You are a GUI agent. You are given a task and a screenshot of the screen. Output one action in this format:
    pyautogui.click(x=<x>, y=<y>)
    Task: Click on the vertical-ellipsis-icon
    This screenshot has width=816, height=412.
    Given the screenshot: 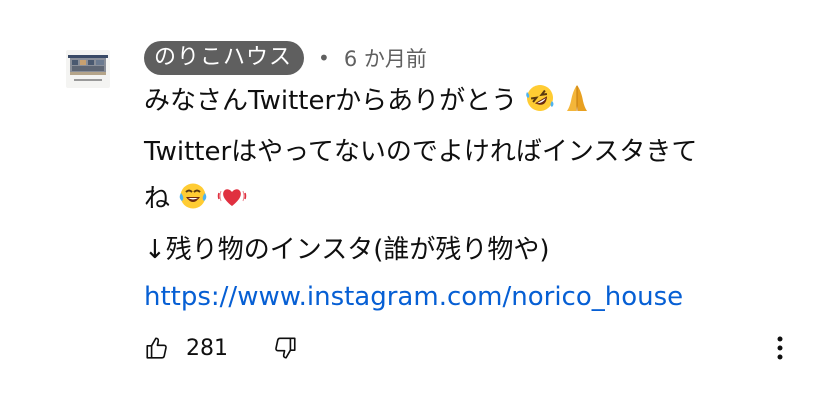 What is the action you would take?
    pyautogui.click(x=780, y=348)
    